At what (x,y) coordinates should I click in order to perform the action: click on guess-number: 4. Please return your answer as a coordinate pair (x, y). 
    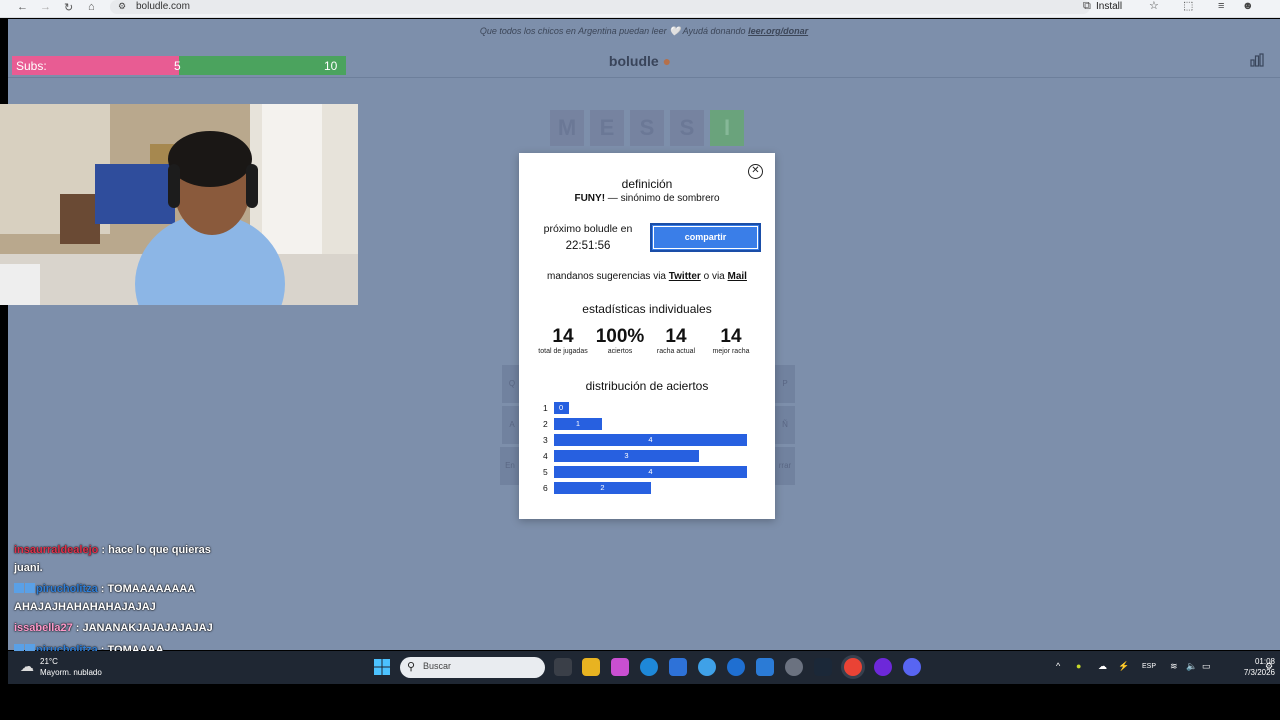
    Looking at the image, I should click on (545, 456).